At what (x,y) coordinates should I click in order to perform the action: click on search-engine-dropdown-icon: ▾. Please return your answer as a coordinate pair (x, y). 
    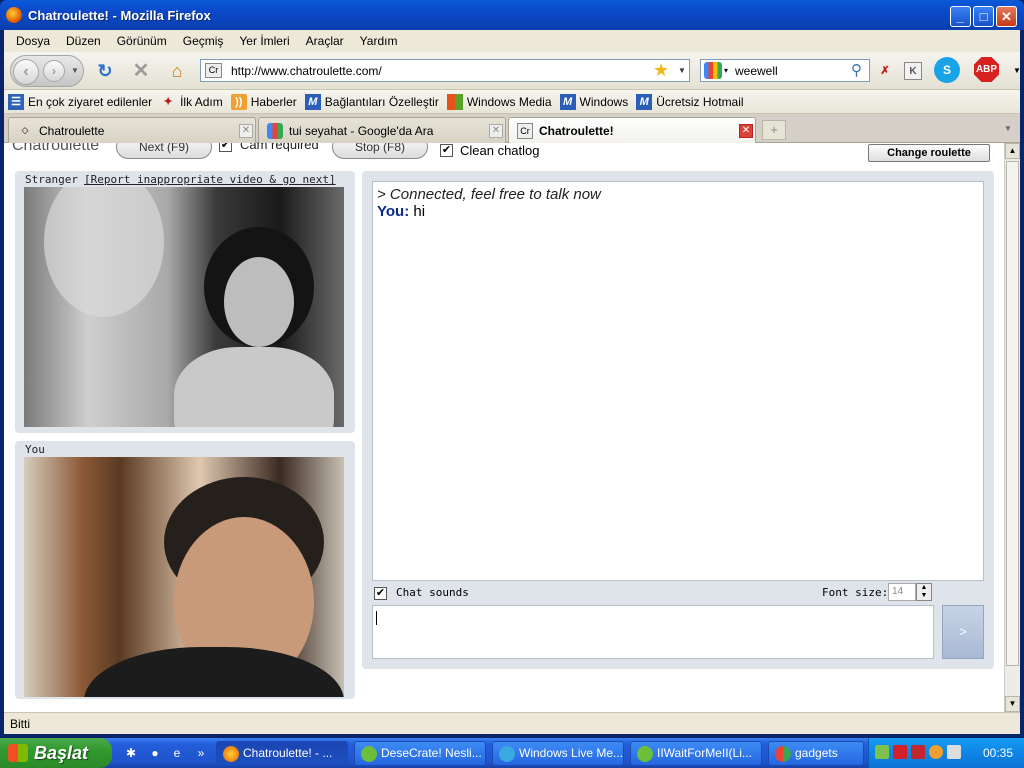
    Looking at the image, I should click on (726, 70).